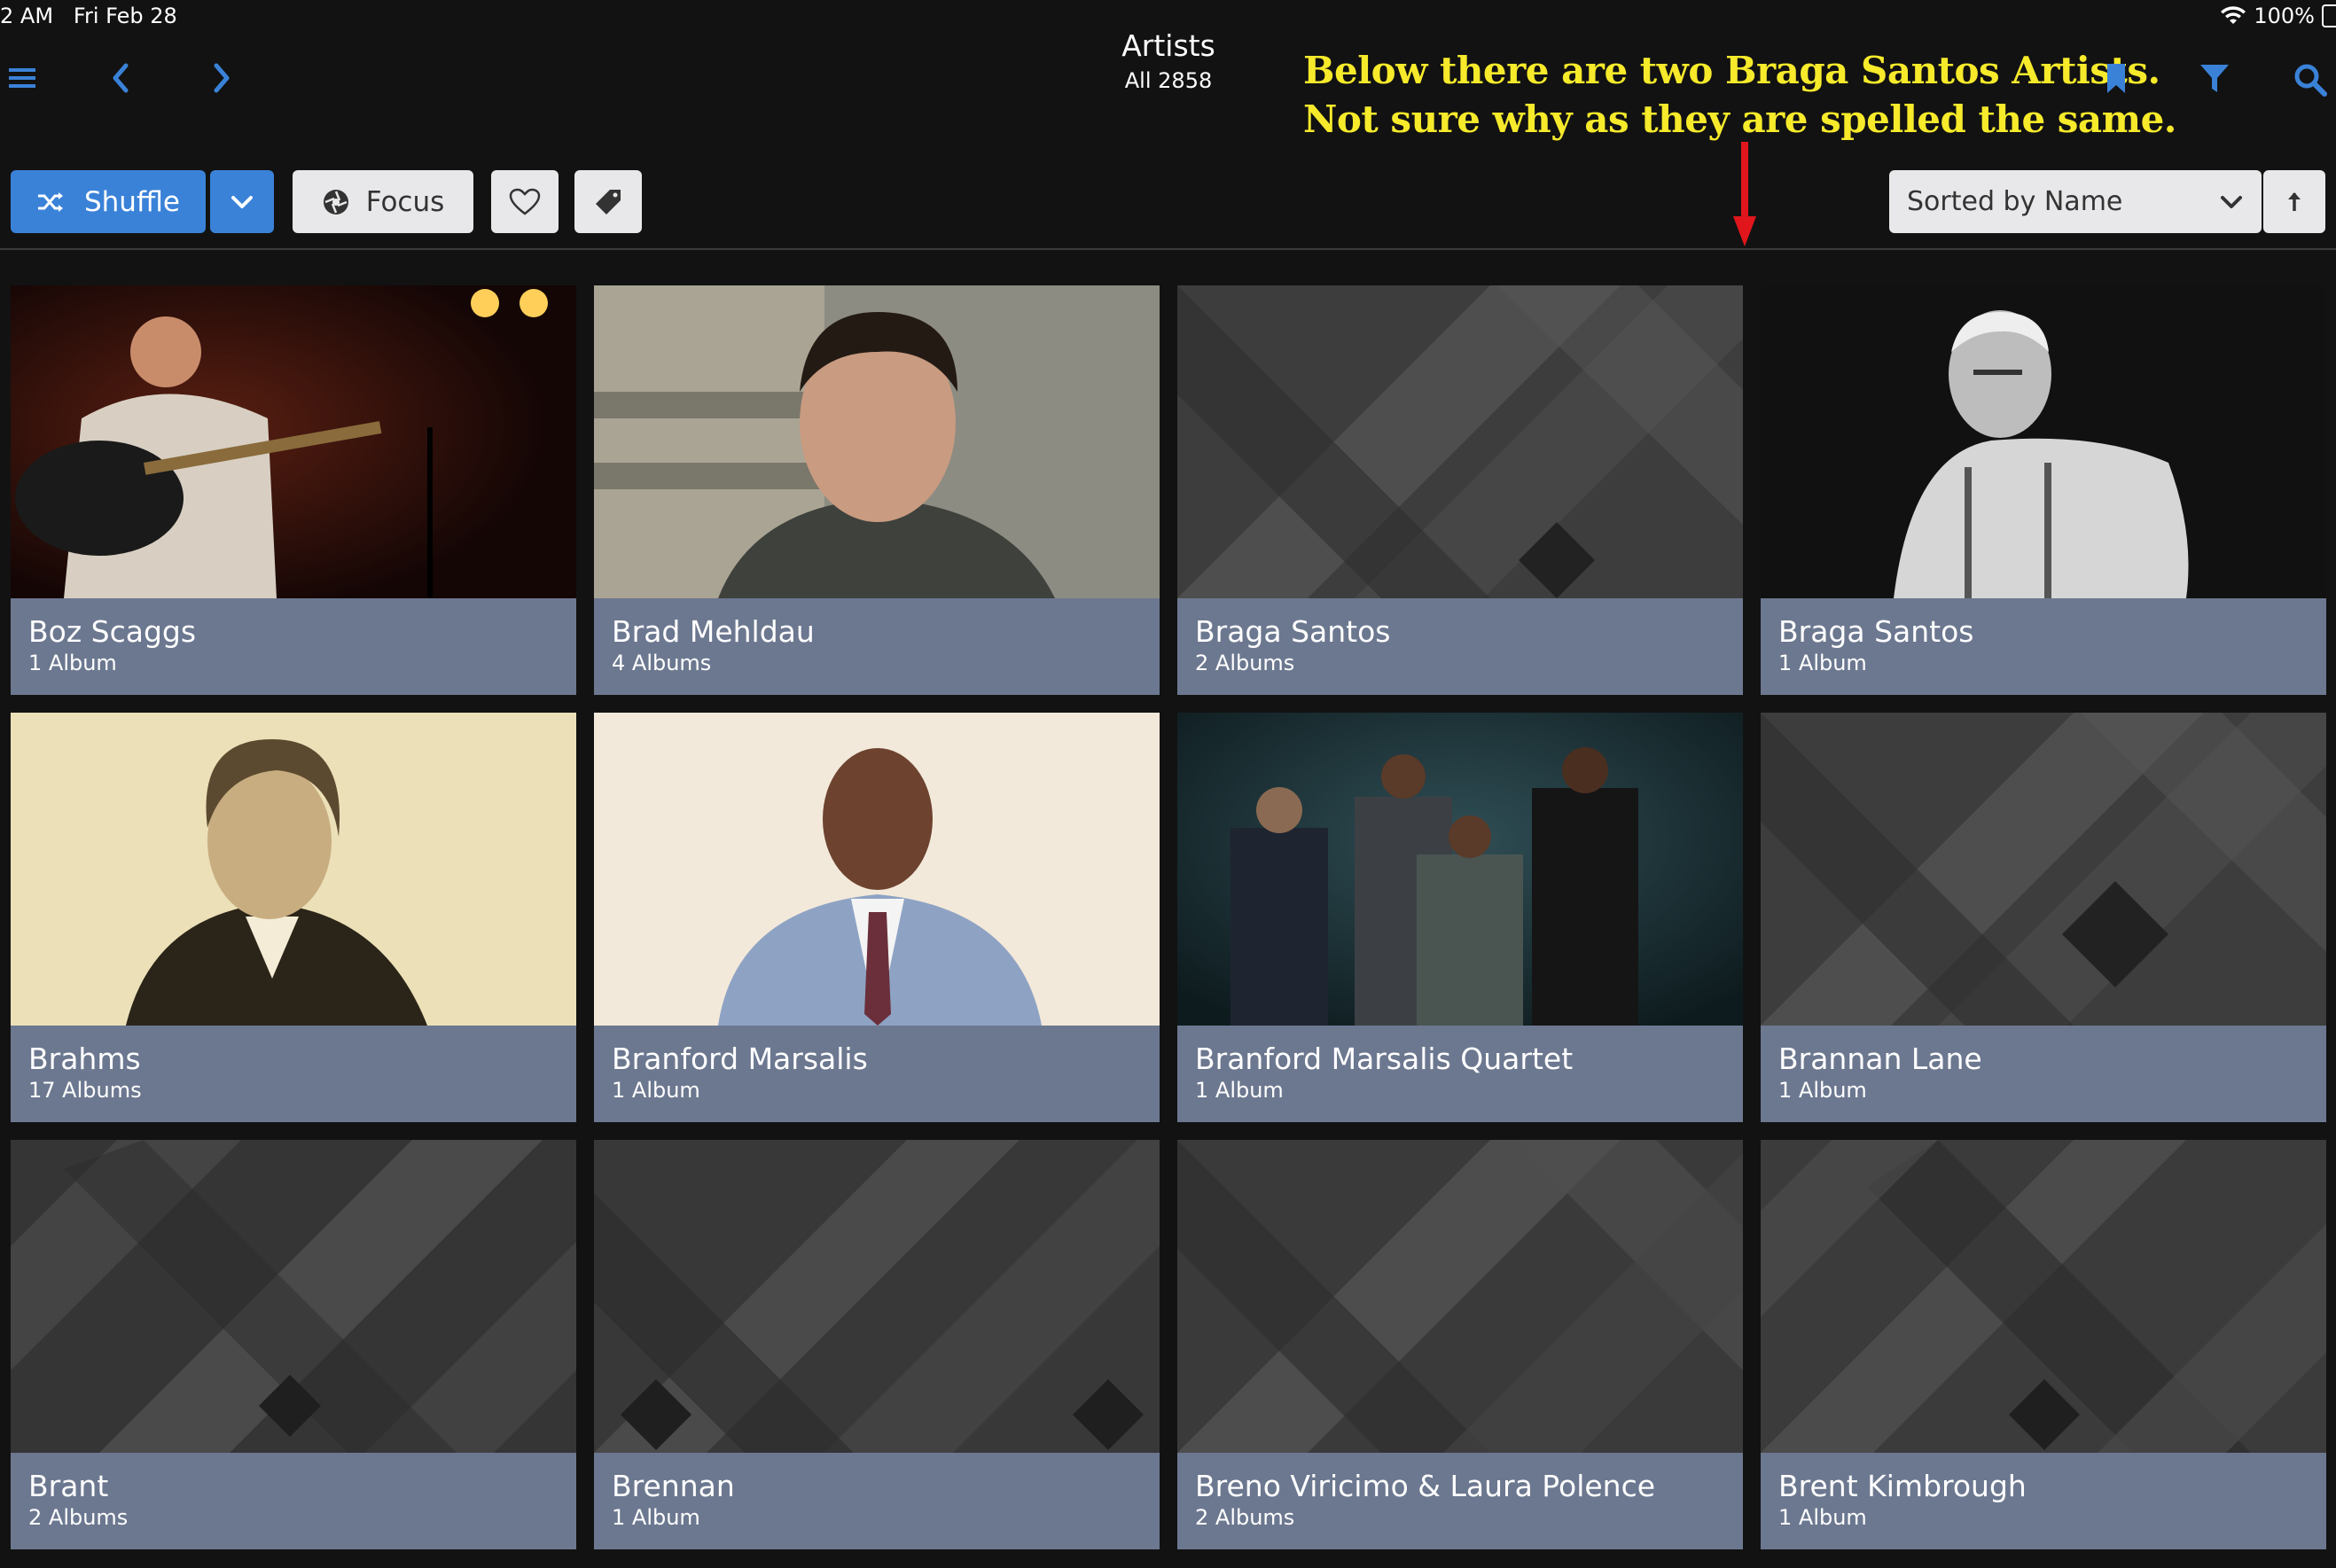 This screenshot has height=1568, width=2336. I want to click on status-time: 2 AM Fri Feb 28, so click(88, 16).